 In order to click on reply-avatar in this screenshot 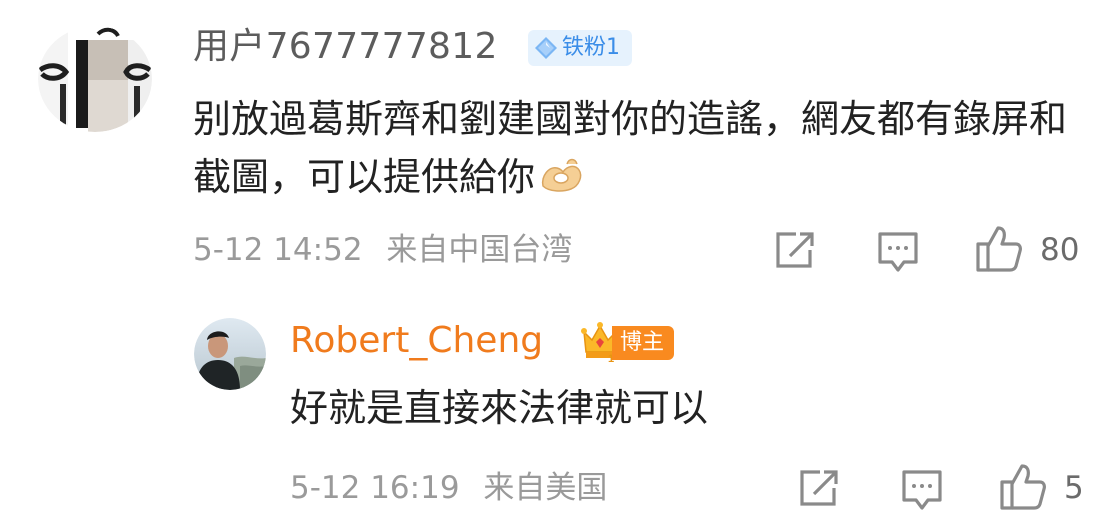, I will do `click(230, 354)`.